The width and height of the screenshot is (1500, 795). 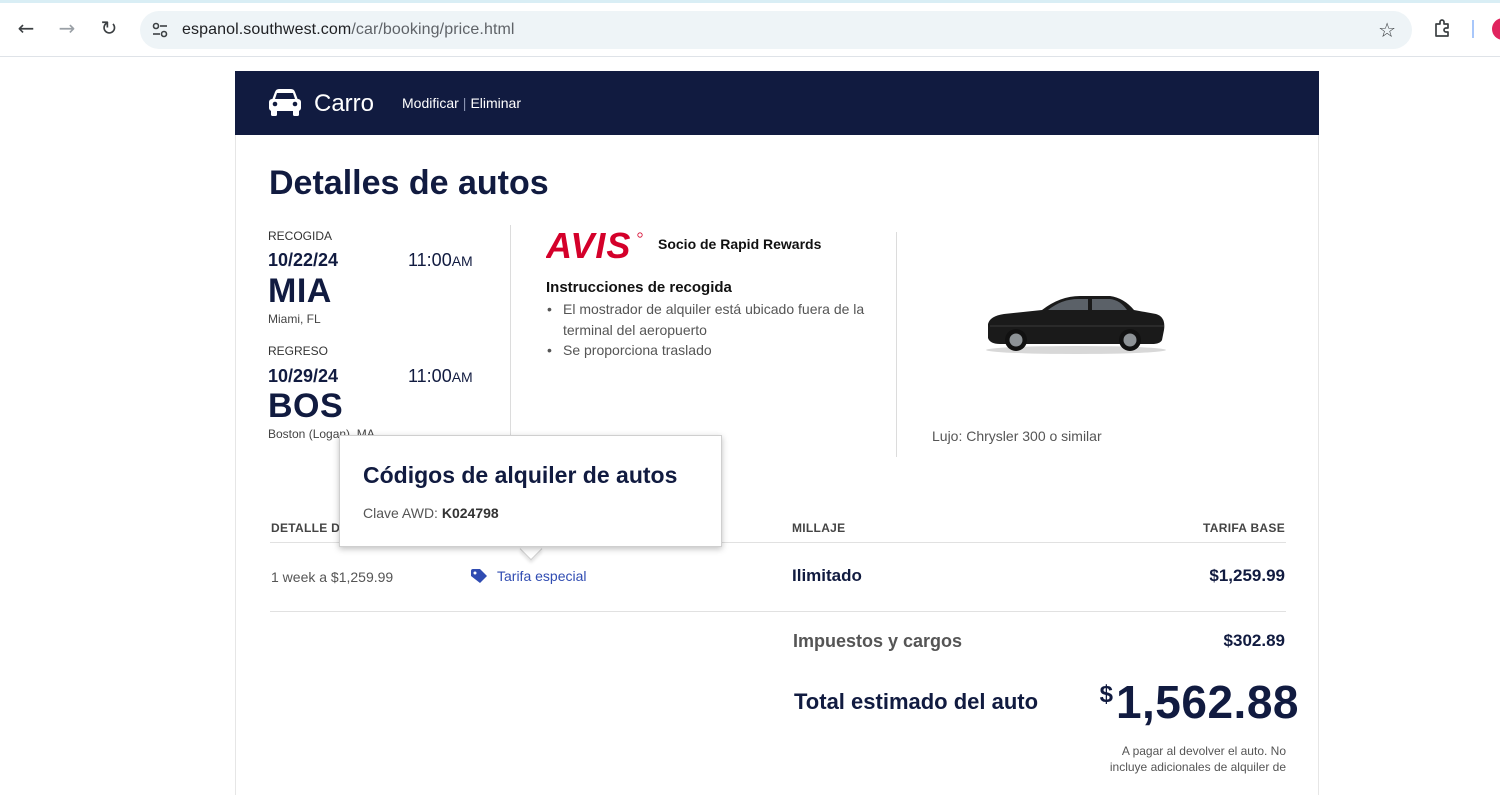 I want to click on total-amount: $ 1,562.88, so click(x=1199, y=702).